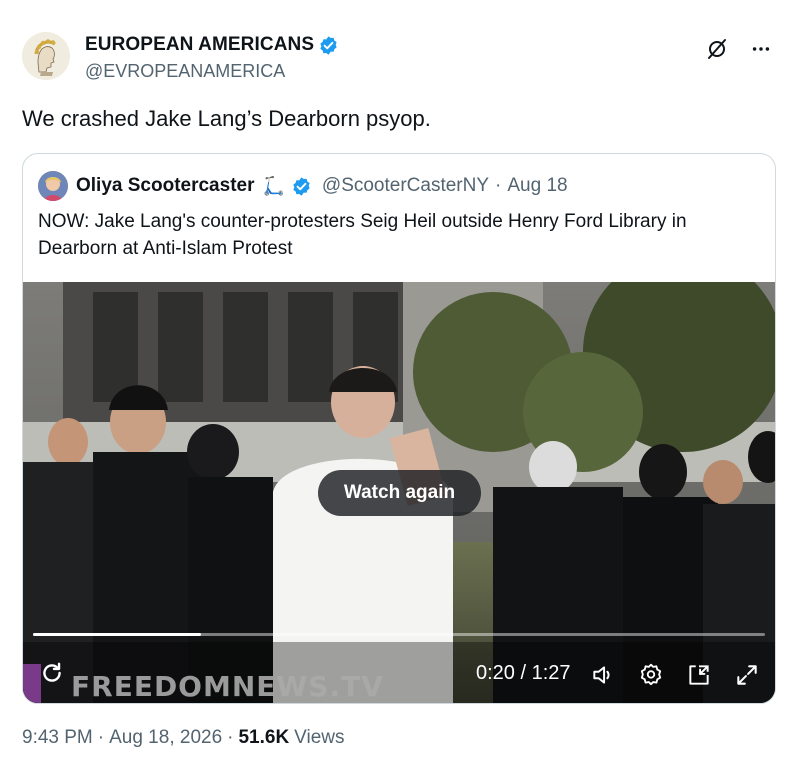 Image resolution: width=800 pixels, height=771 pixels. What do you see at coordinates (263, 738) in the screenshot?
I see `views-count: 51.6K` at bounding box center [263, 738].